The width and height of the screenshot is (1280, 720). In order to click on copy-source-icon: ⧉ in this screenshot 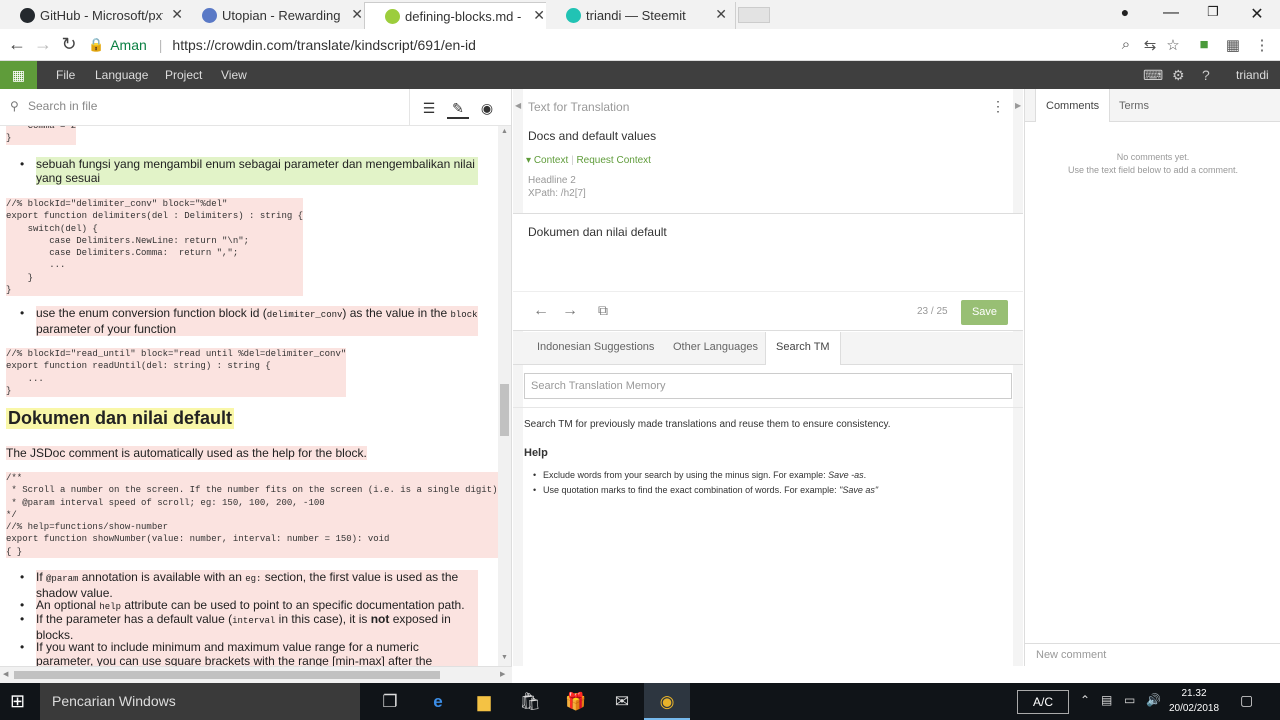, I will do `click(603, 310)`.